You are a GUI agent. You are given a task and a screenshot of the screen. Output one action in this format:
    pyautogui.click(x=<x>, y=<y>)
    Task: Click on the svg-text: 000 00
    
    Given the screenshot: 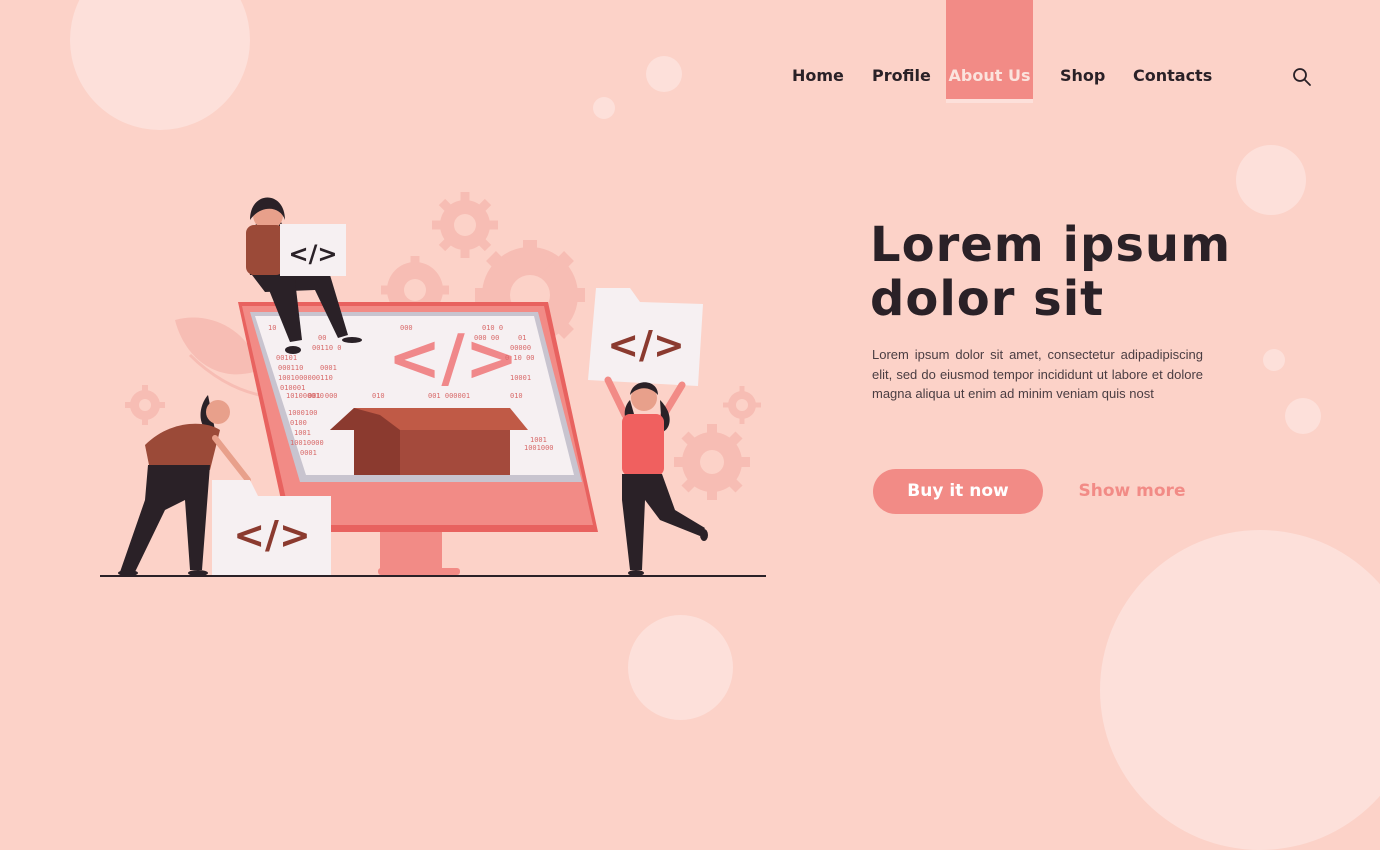 What is the action you would take?
    pyautogui.click(x=486, y=338)
    